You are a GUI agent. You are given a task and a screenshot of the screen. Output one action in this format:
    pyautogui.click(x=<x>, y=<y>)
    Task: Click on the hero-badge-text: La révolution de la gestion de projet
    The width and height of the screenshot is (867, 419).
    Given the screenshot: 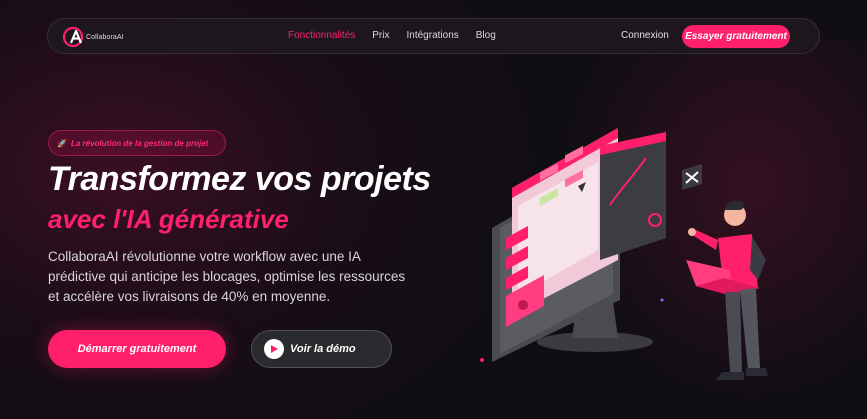 What is the action you would take?
    pyautogui.click(x=139, y=143)
    